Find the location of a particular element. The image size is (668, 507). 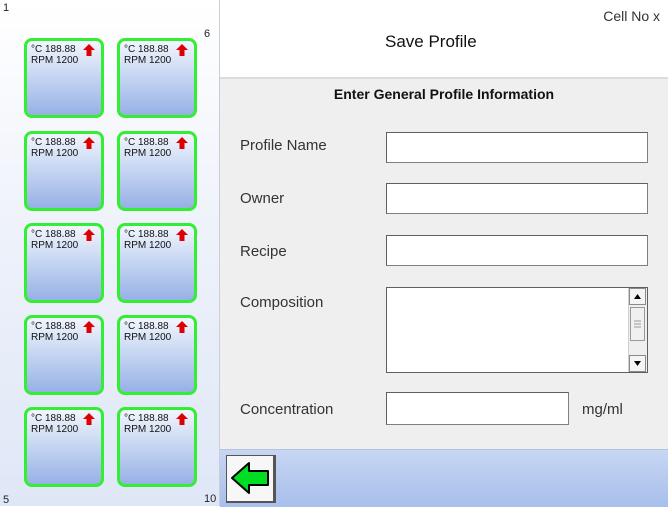

scroll-up-button is located at coordinates (637, 296).